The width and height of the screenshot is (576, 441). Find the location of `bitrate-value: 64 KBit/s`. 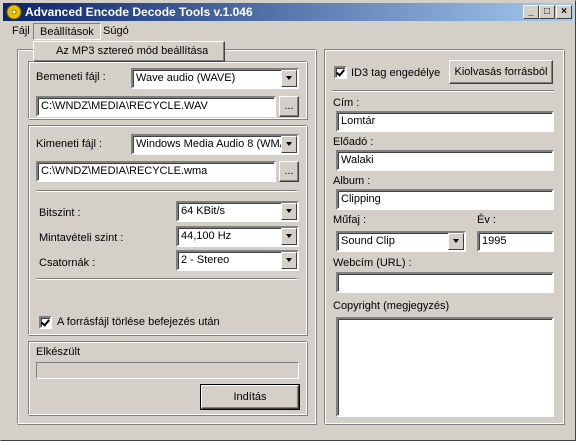

bitrate-value: 64 KBit/s is located at coordinates (203, 211).